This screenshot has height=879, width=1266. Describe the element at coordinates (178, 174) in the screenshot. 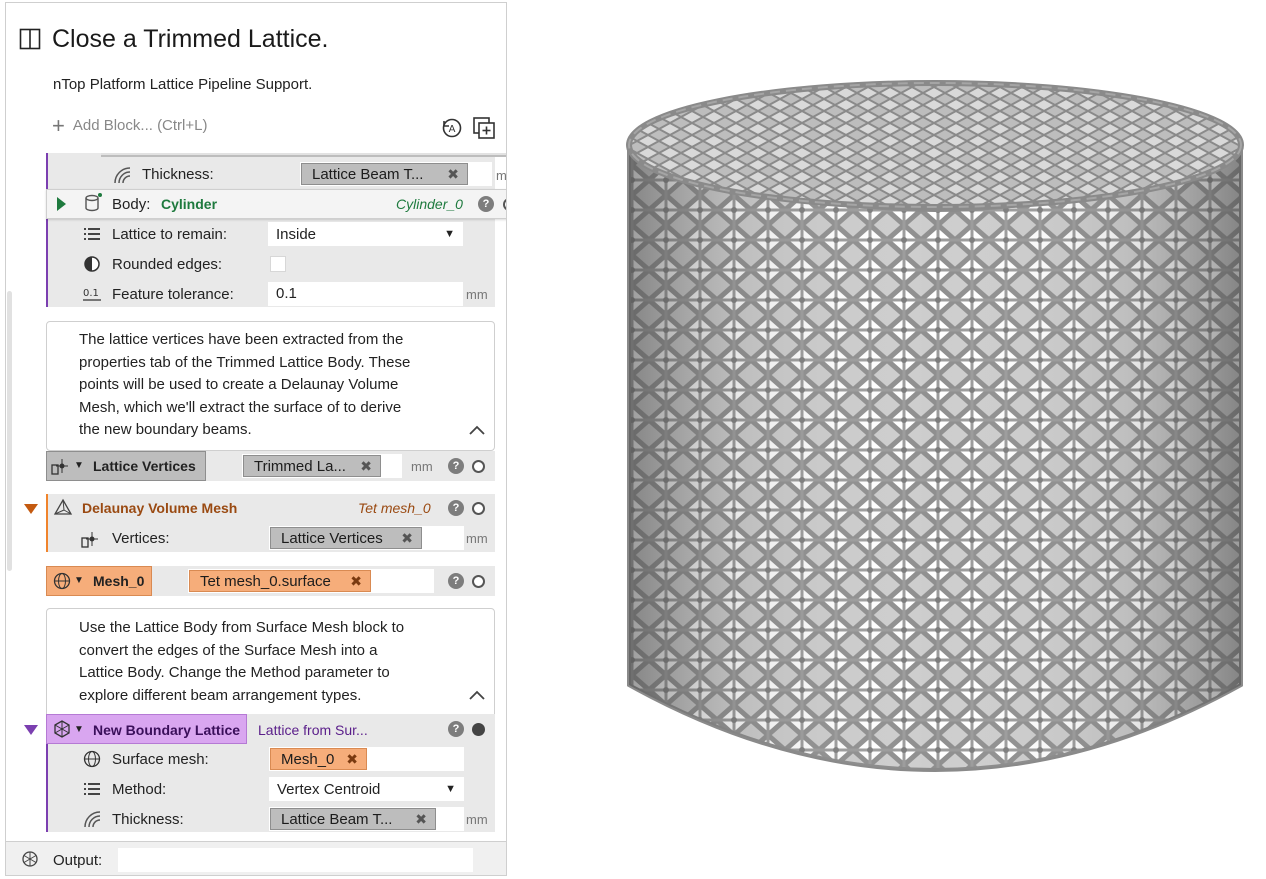

I see `thickness-label: Thickness:` at that location.